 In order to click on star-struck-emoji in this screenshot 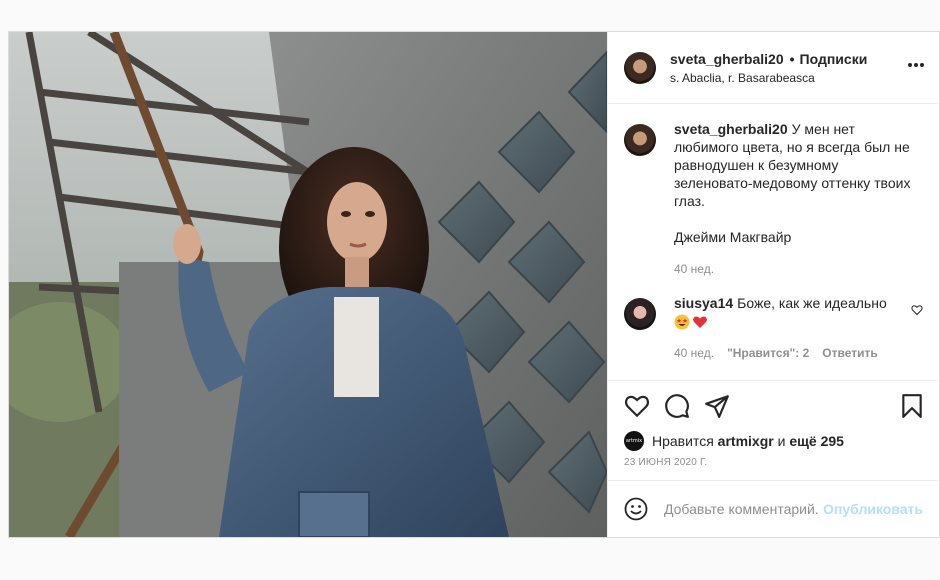, I will do `click(682, 322)`.